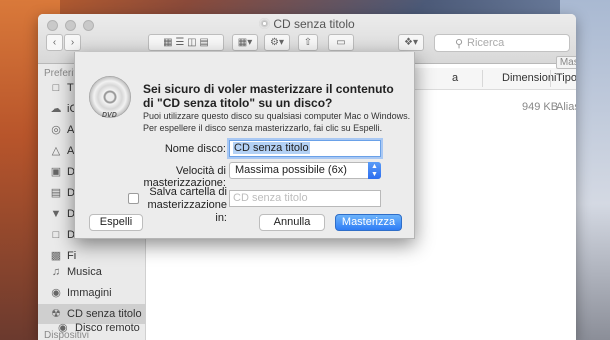 The height and width of the screenshot is (340, 610). Describe the element at coordinates (459, 44) in the screenshot. I see `search-icon: ⚲` at that location.